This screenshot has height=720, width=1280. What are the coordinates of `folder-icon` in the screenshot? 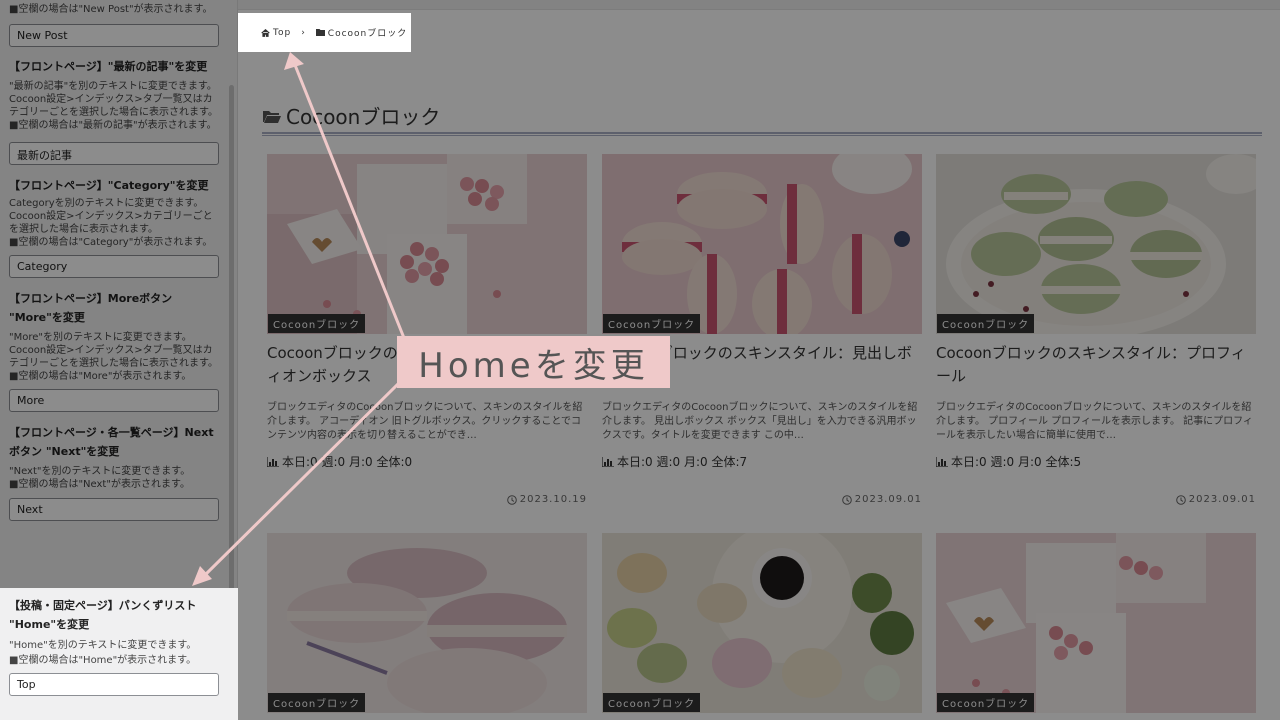 It's located at (320, 32).